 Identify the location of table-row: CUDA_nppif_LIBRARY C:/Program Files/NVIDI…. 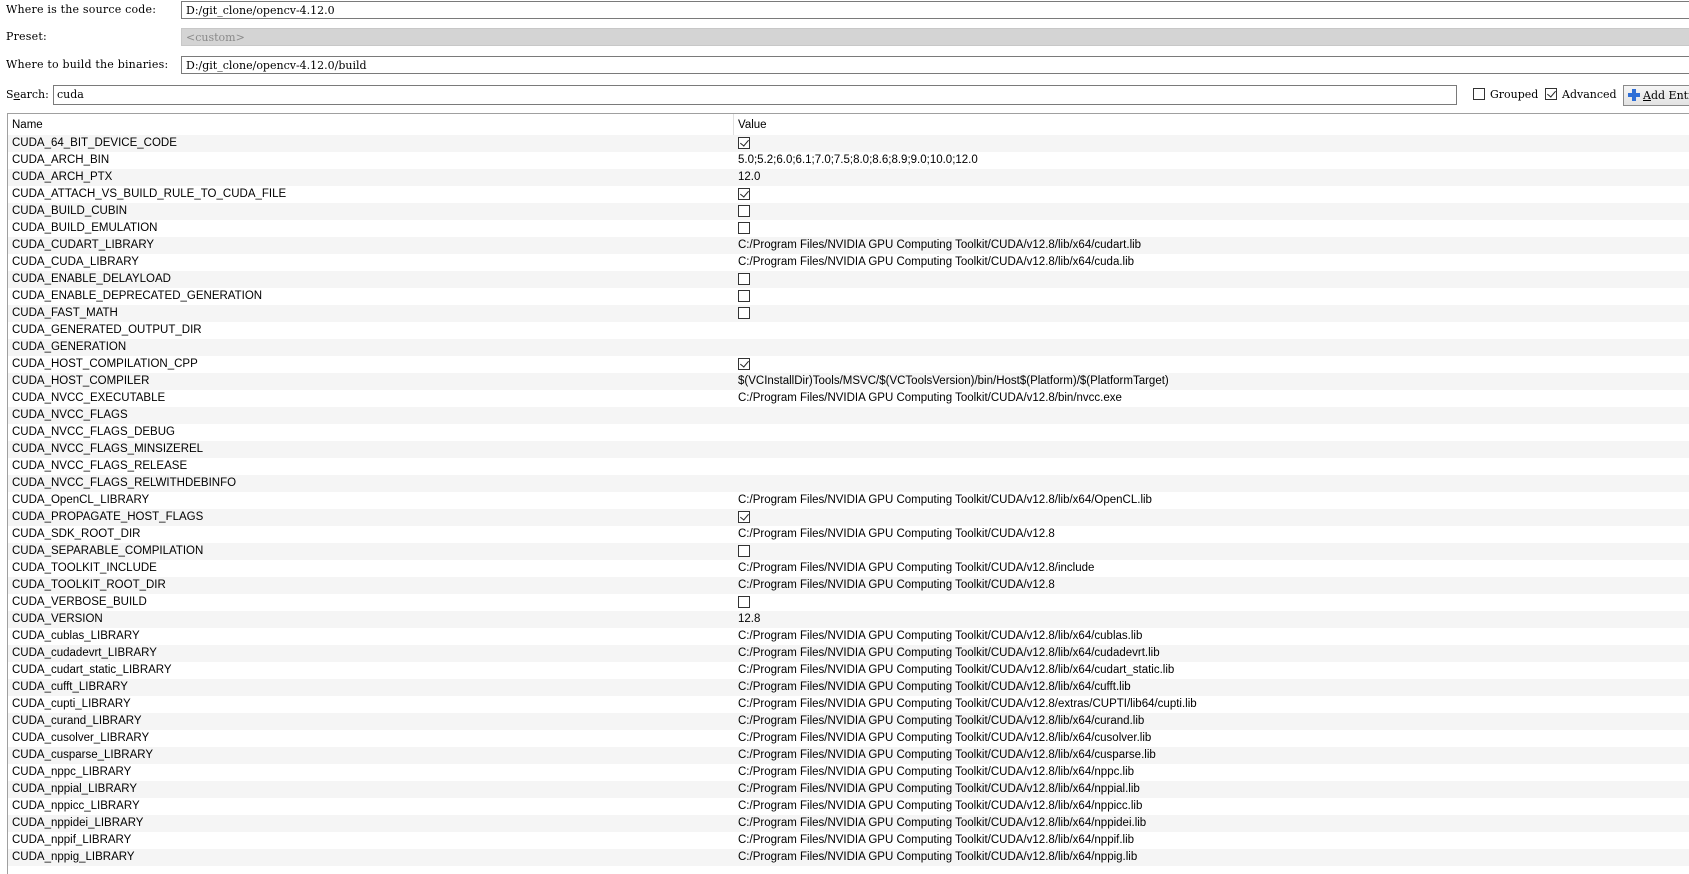
(848, 840).